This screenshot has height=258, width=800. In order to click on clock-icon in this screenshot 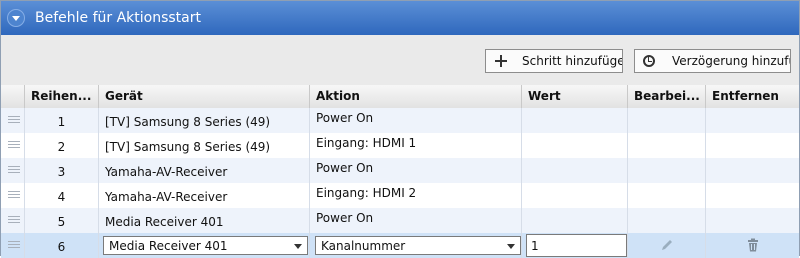, I will do `click(649, 61)`.